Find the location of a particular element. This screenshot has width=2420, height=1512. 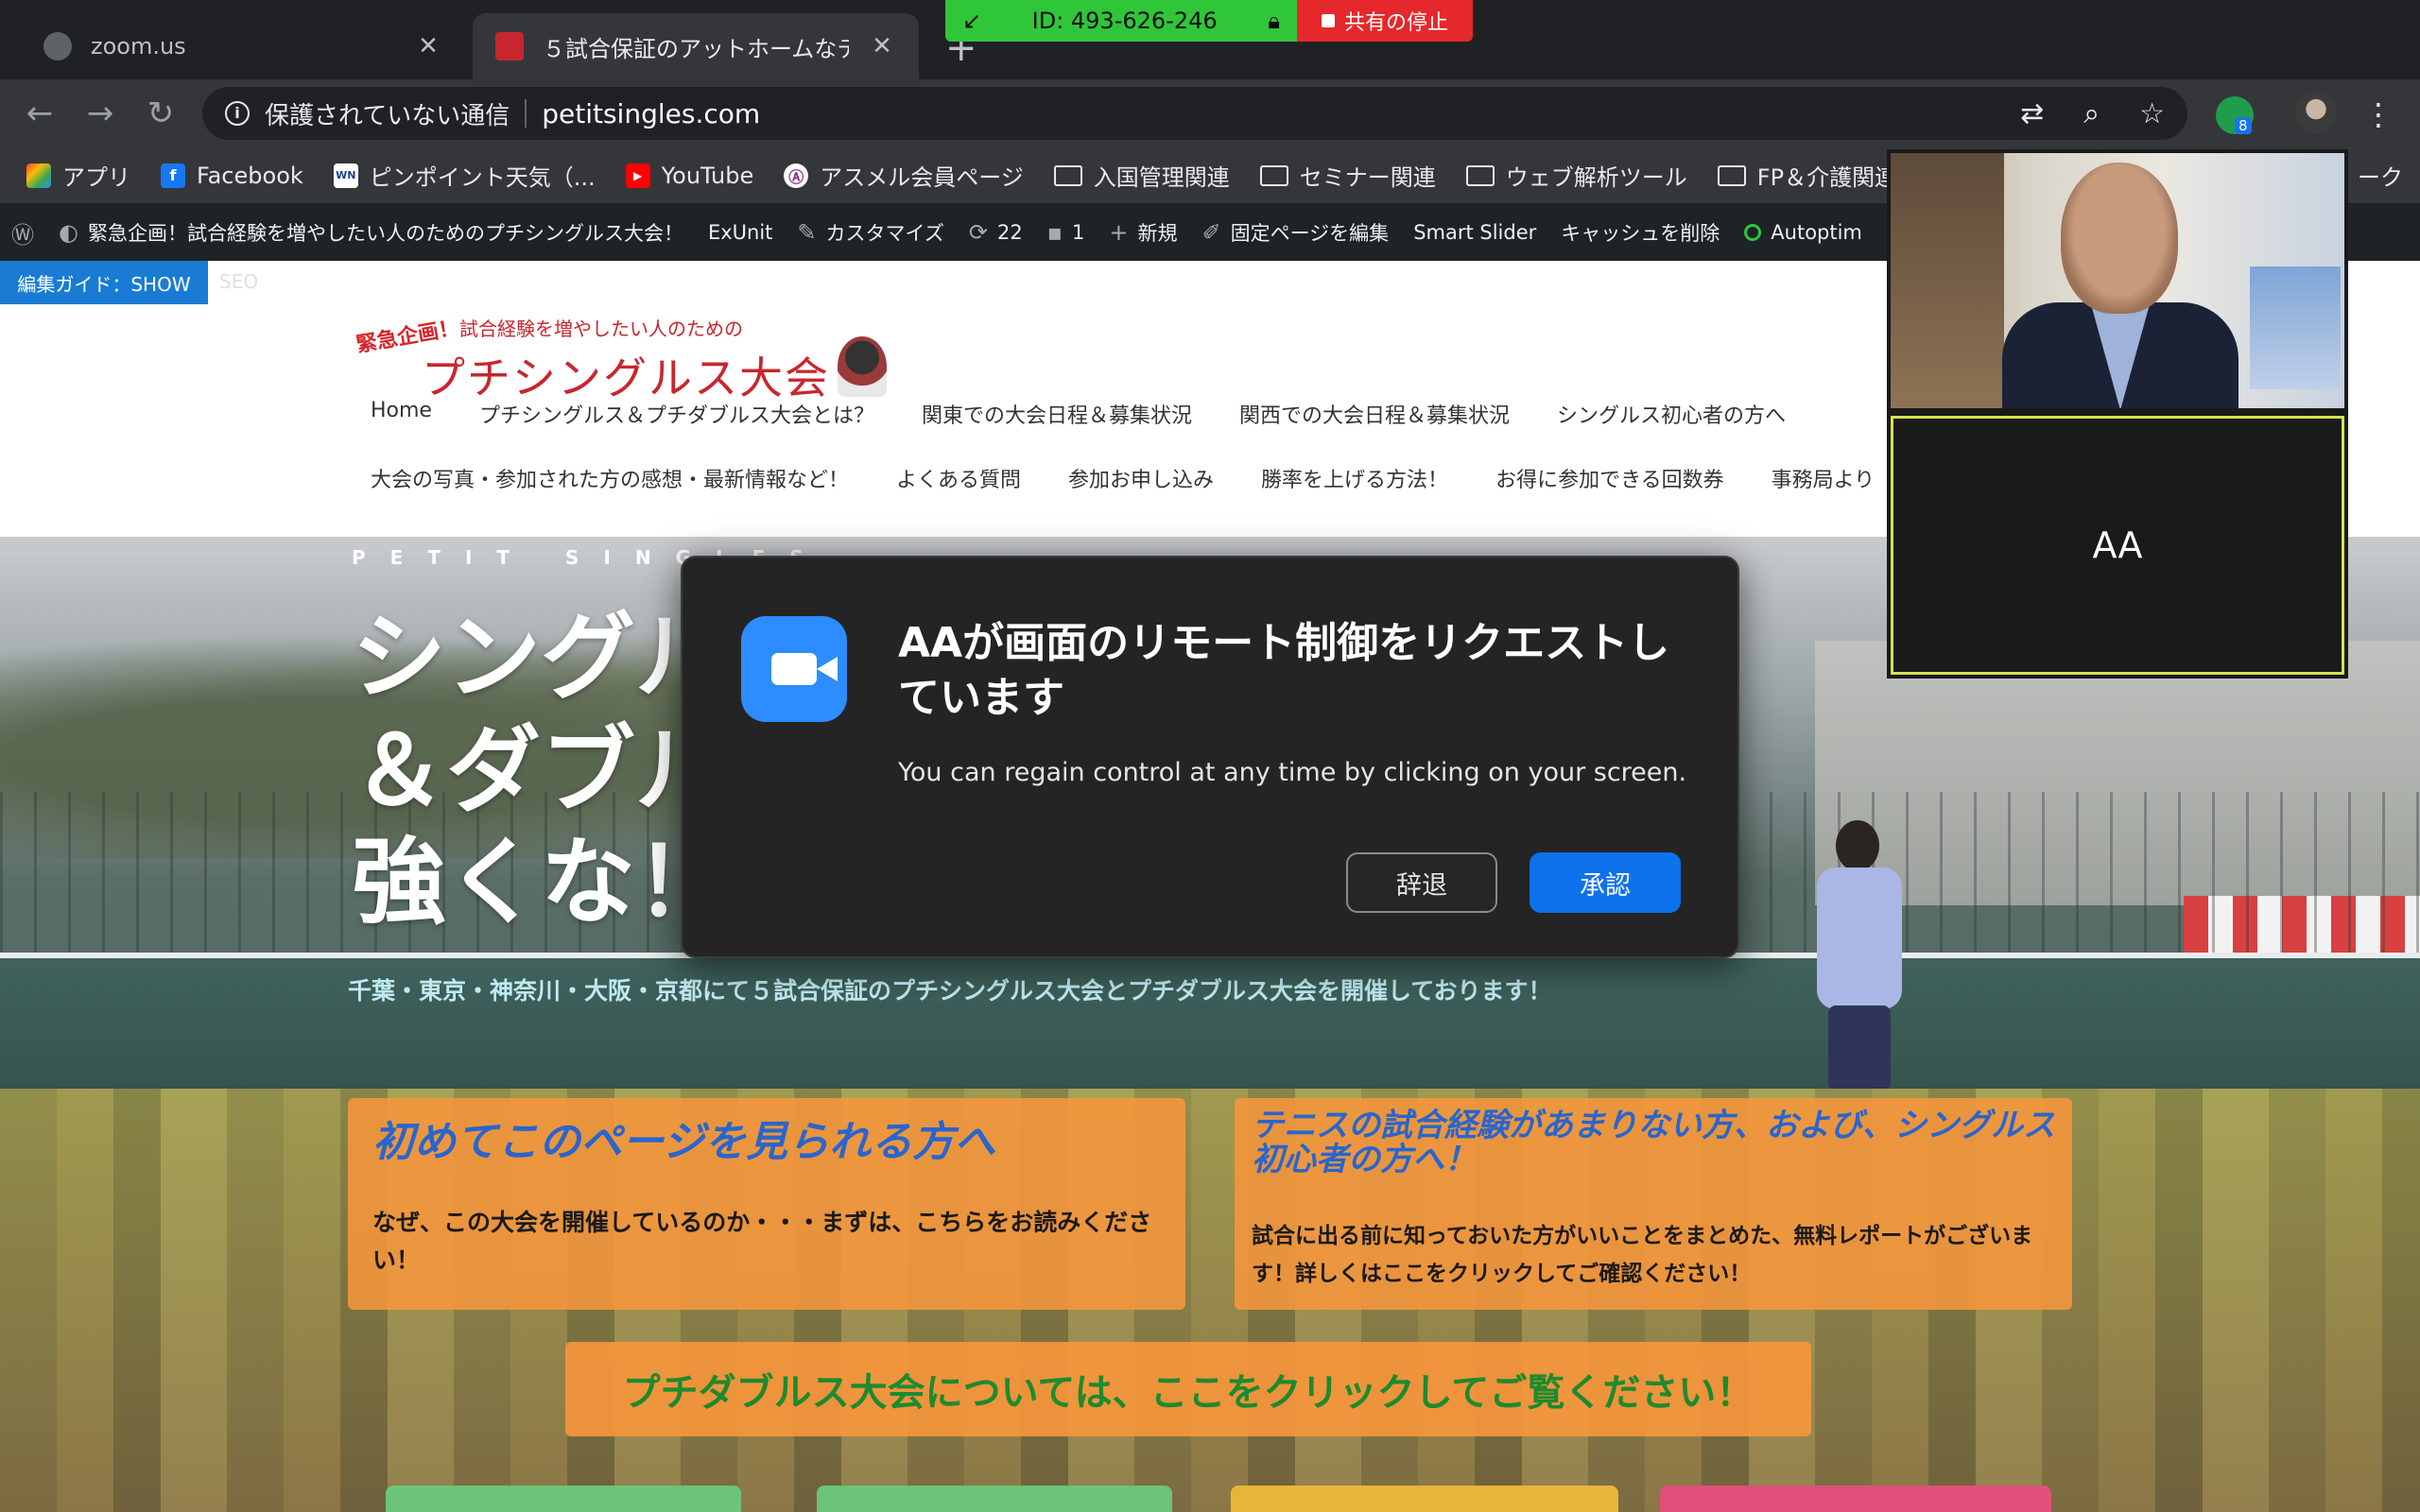

url-text: petitsingles.com is located at coordinates (1261, 113).